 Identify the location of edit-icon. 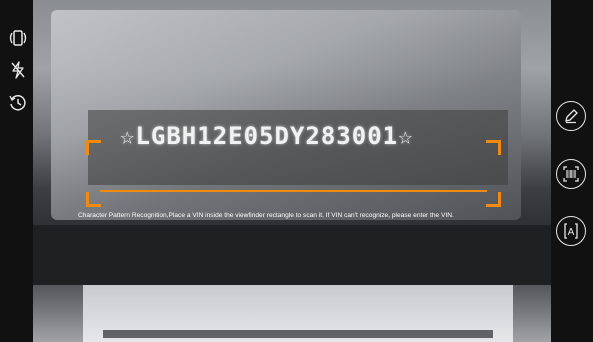
(571, 116).